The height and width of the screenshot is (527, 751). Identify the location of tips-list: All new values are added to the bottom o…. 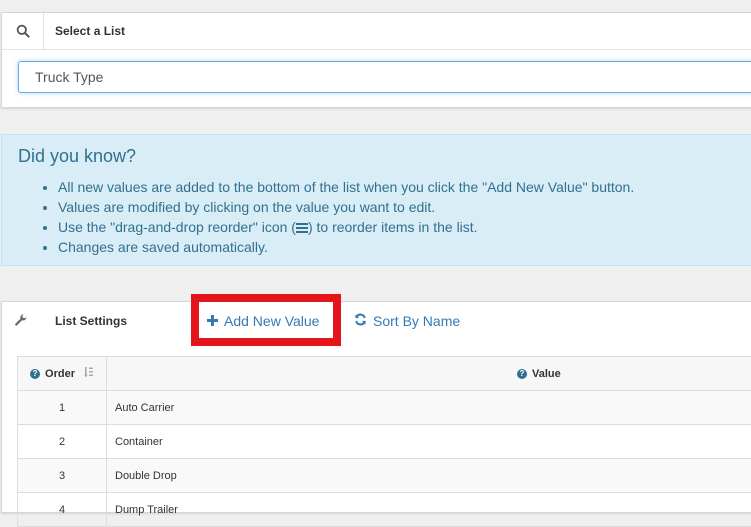
(338, 217).